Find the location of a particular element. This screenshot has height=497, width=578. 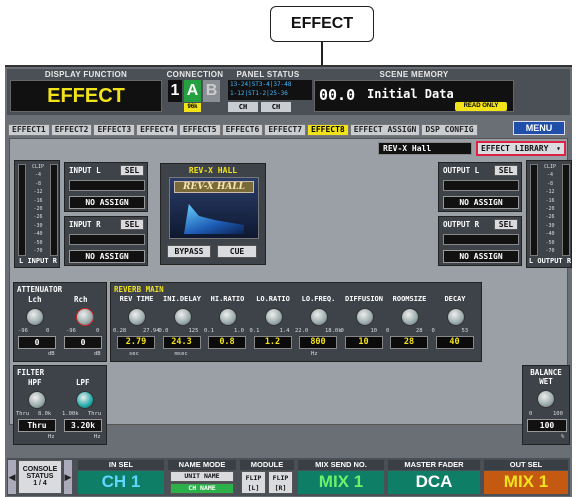

reverb-param-max: 10 is located at coordinates (374, 331).